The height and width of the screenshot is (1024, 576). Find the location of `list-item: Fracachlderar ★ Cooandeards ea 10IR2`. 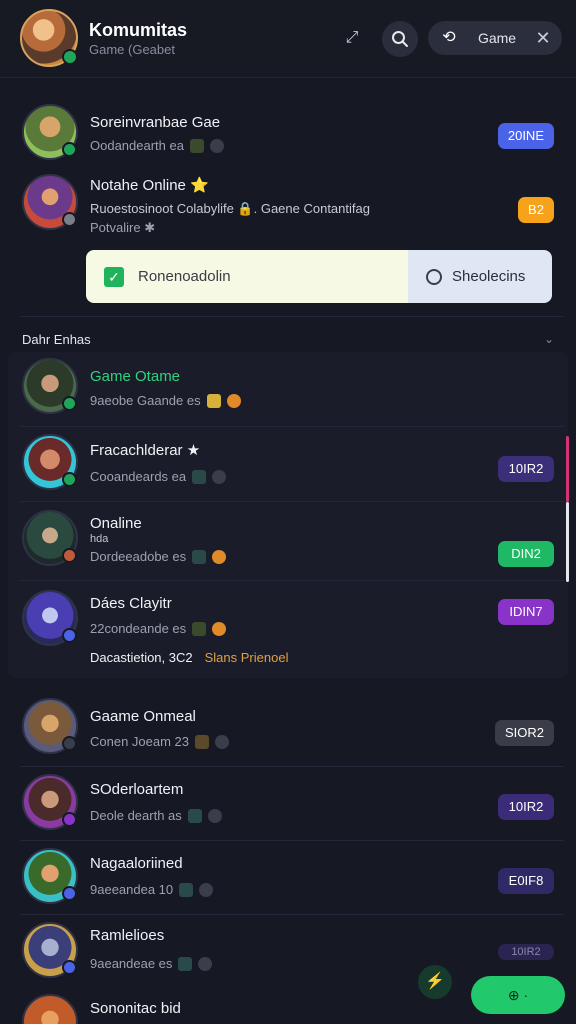

list-item: Fracachlderar ★ Cooandeards ea 10IR2 is located at coordinates (288, 464).